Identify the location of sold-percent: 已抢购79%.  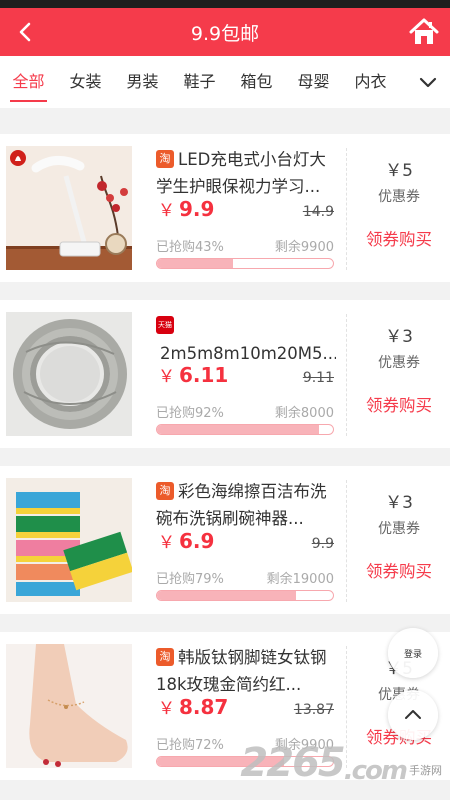
(190, 579).